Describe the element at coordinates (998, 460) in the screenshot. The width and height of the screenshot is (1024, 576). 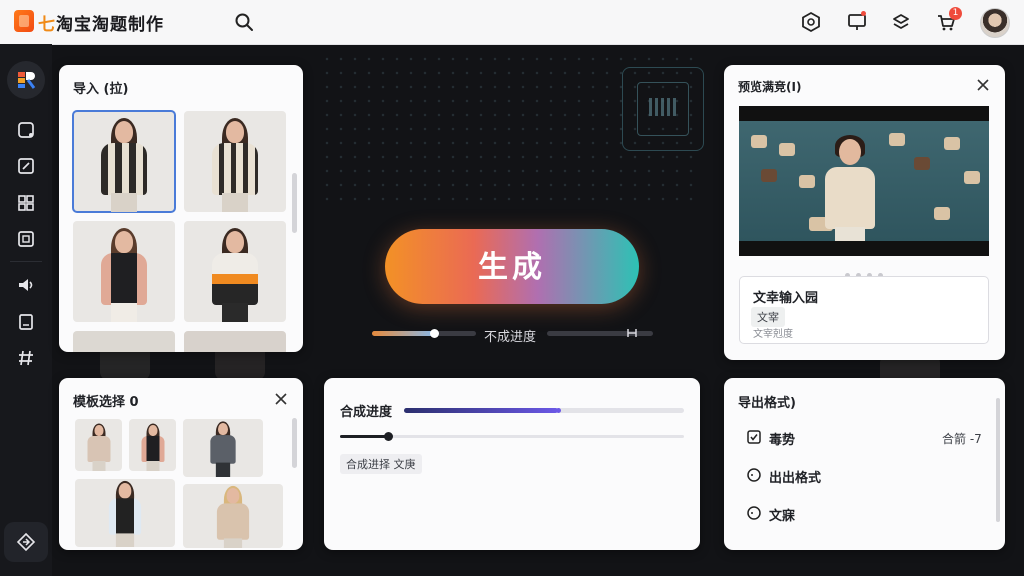
I see `export-scrollbar` at that location.